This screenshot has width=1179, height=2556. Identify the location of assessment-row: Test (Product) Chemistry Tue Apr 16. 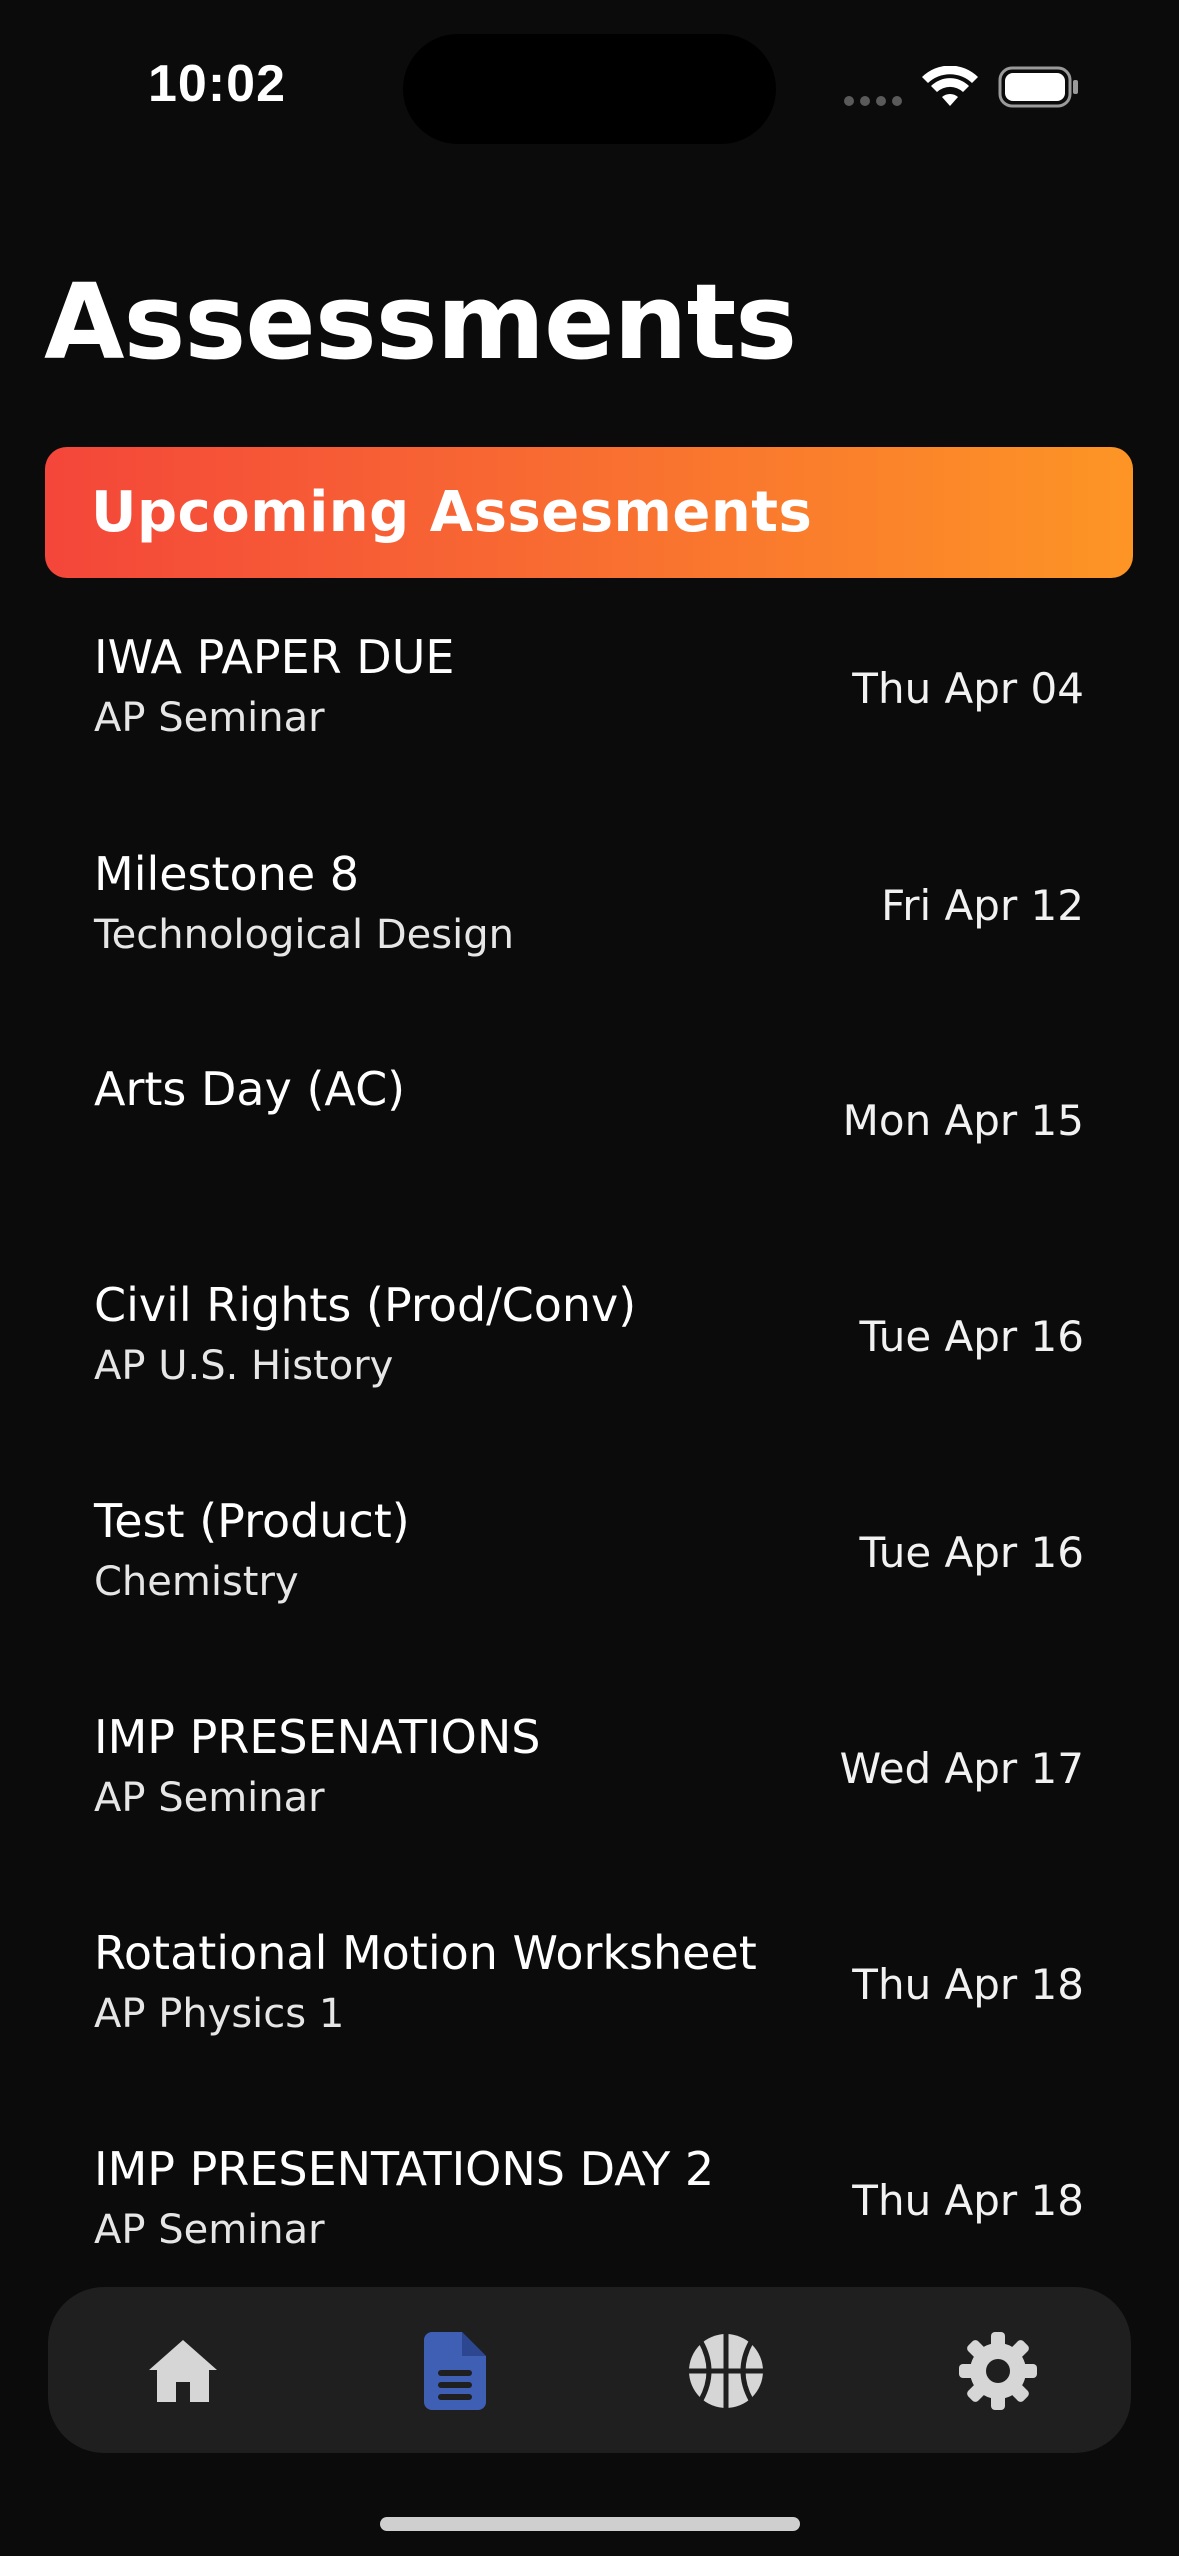
(589, 1593).